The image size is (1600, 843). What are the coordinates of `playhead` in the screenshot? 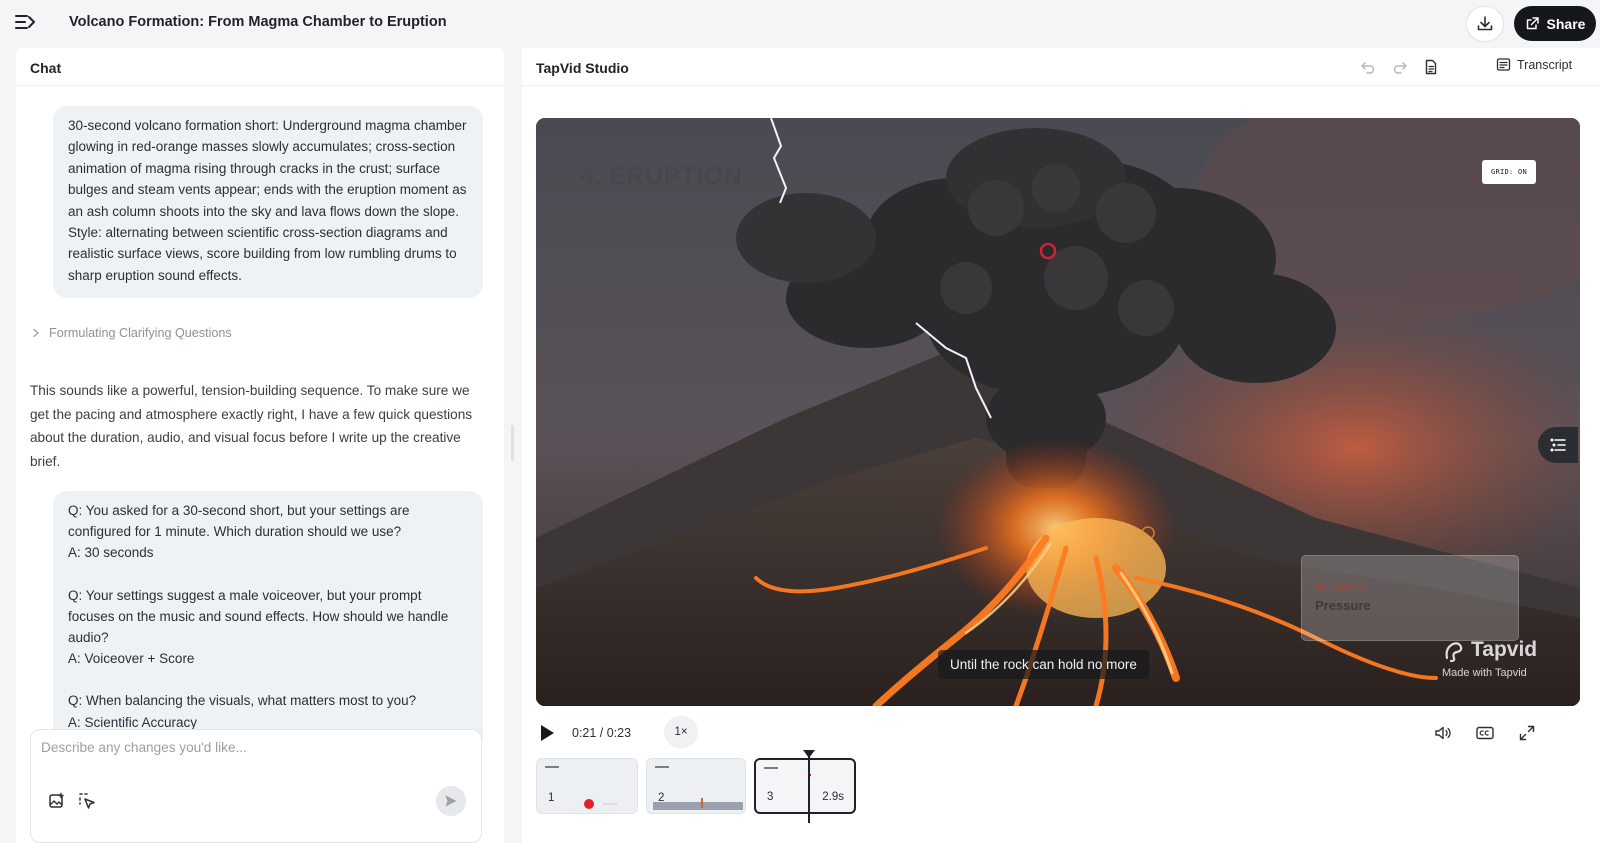 It's located at (809, 787).